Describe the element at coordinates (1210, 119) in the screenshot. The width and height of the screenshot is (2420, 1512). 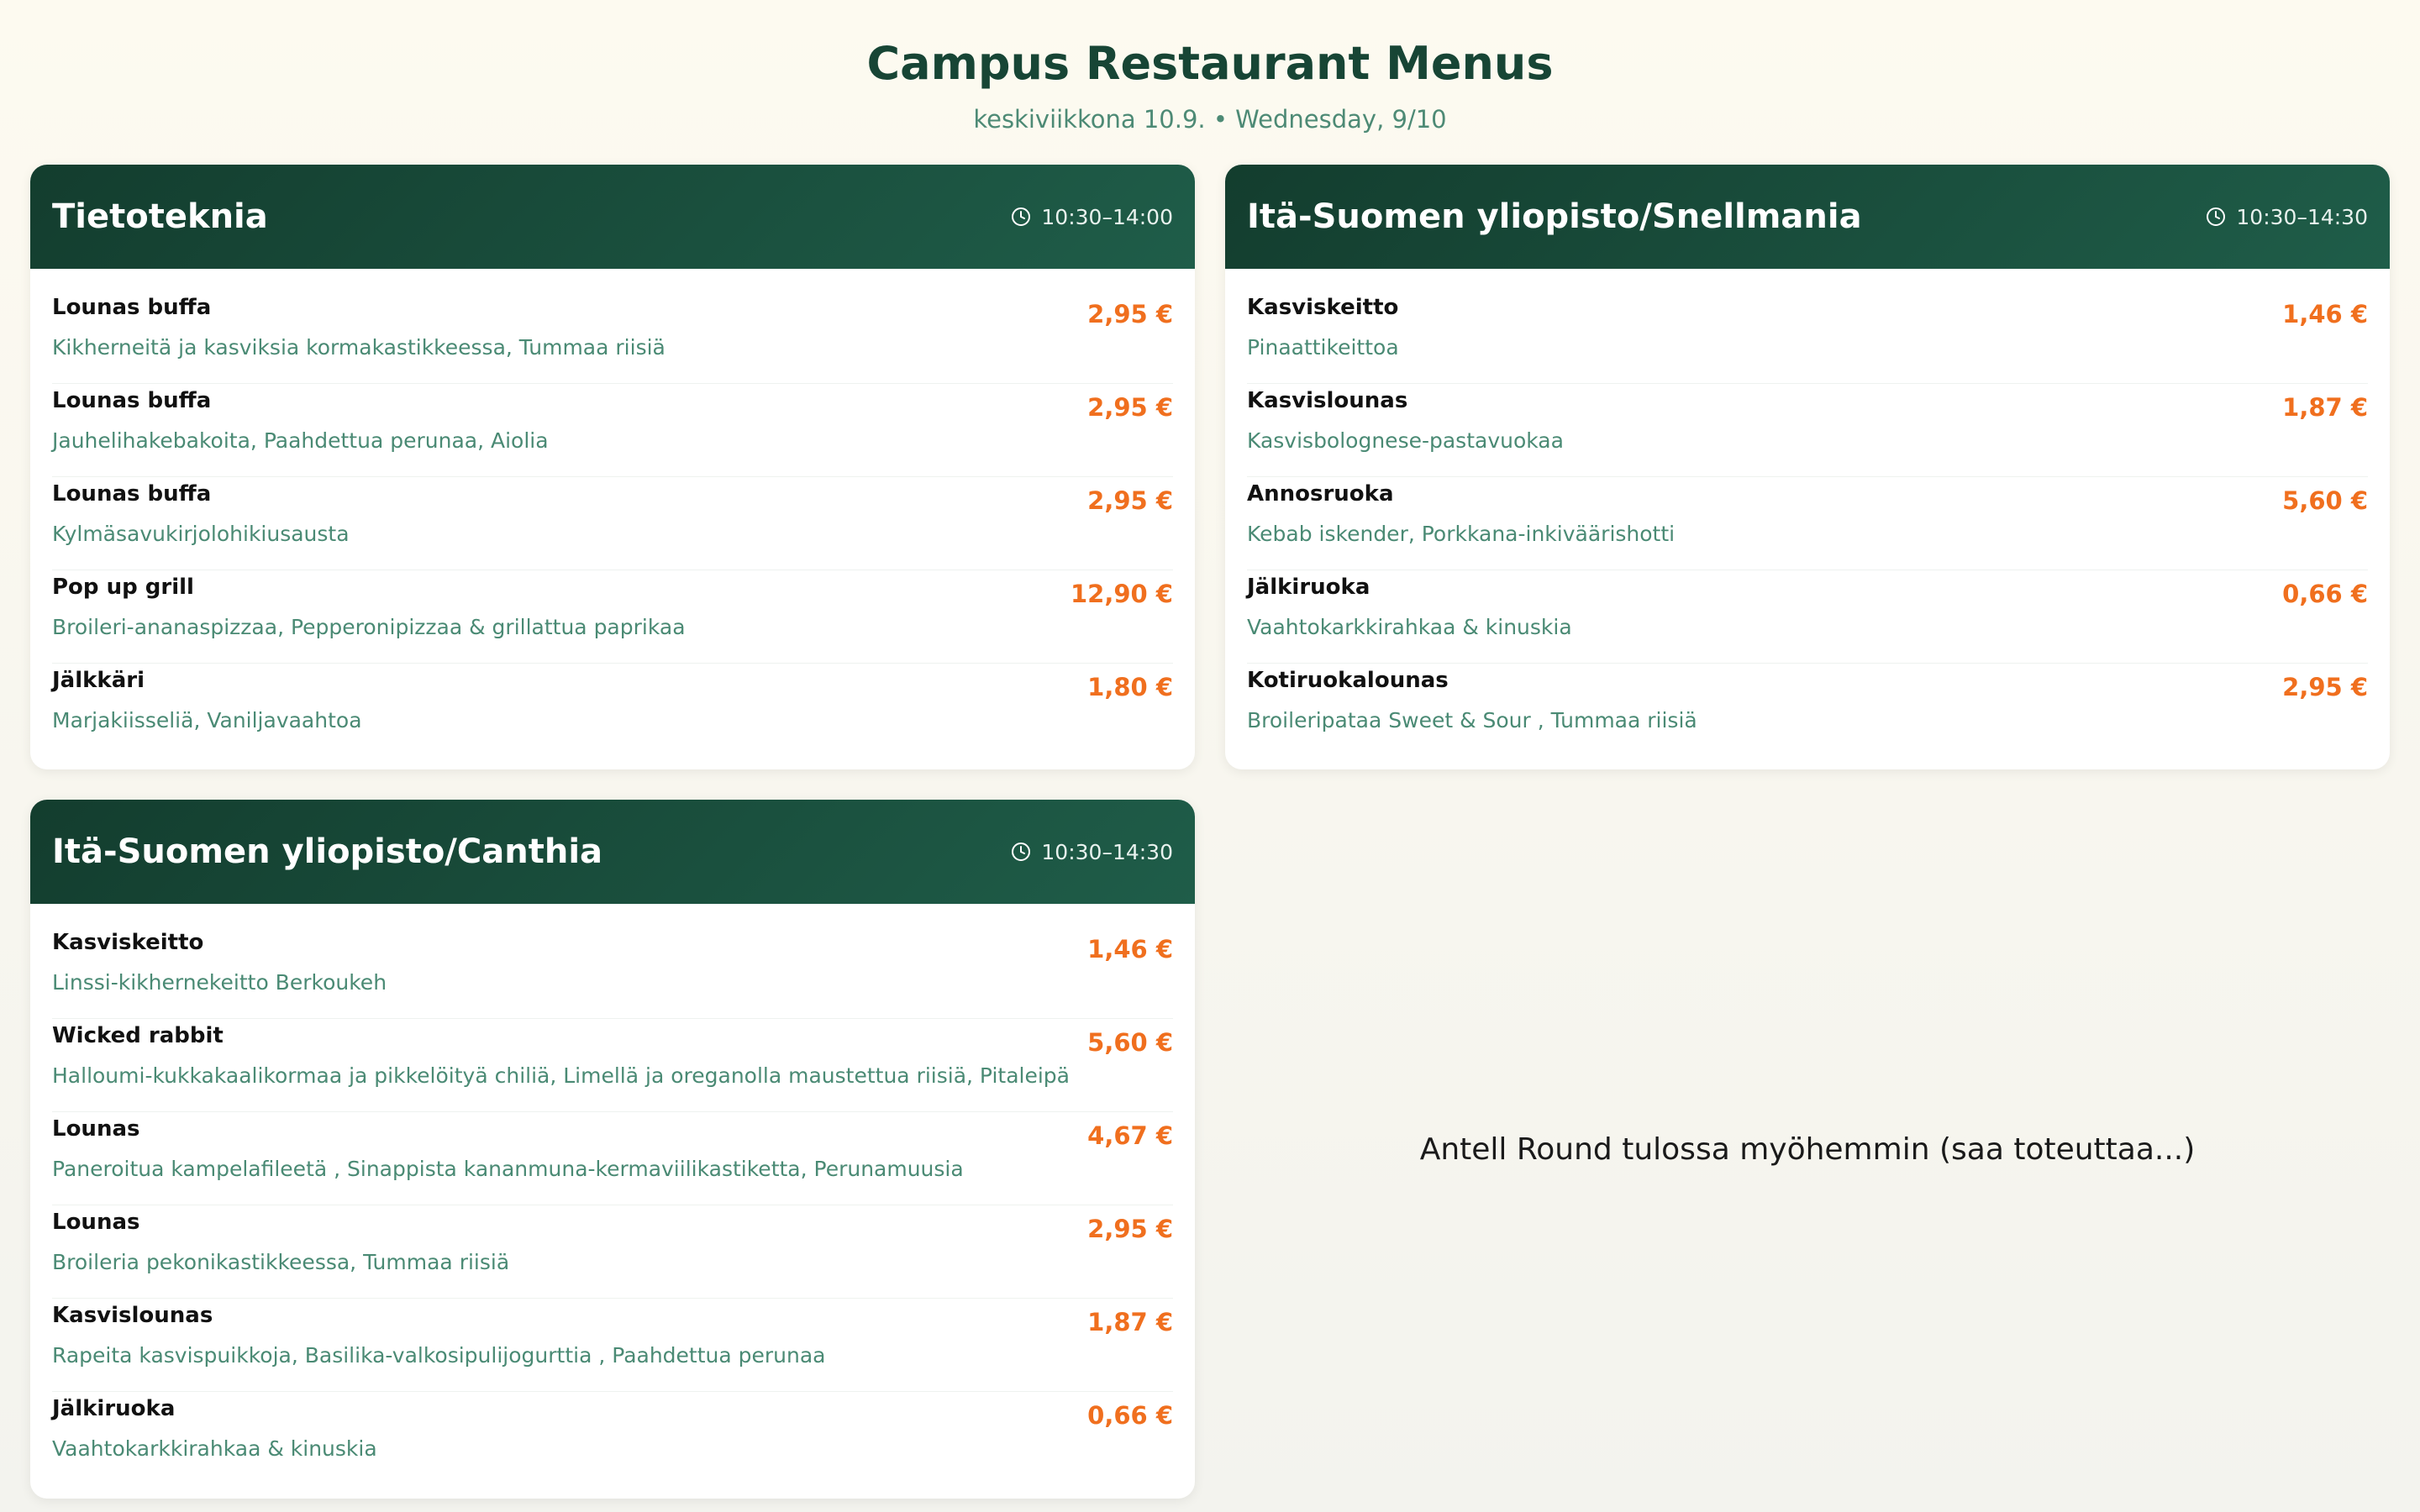
I see `page-subtitle: keskiviikkona 10.9. • Wednesday, 9/10` at that location.